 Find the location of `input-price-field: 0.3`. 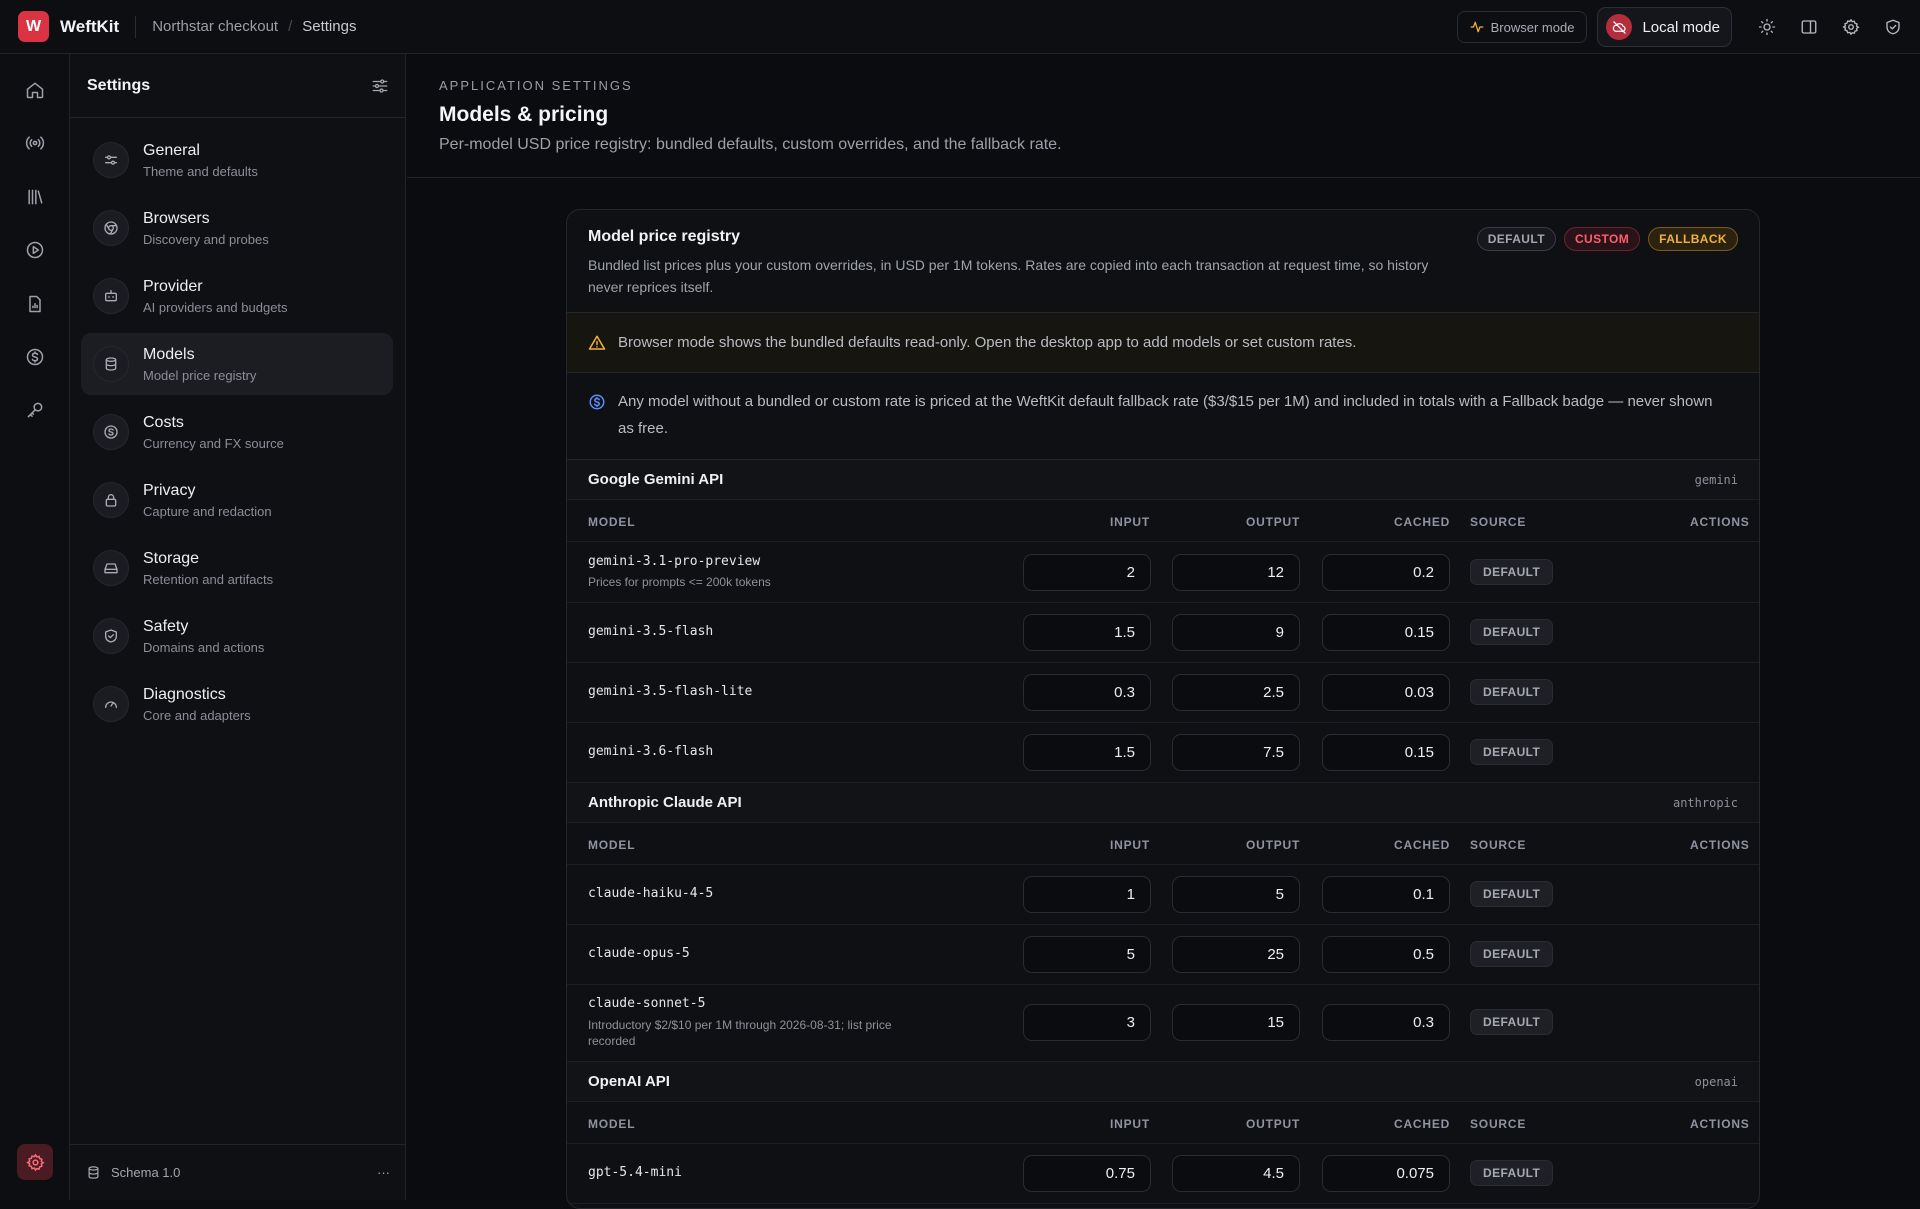

input-price-field: 0.3 is located at coordinates (1087, 692).